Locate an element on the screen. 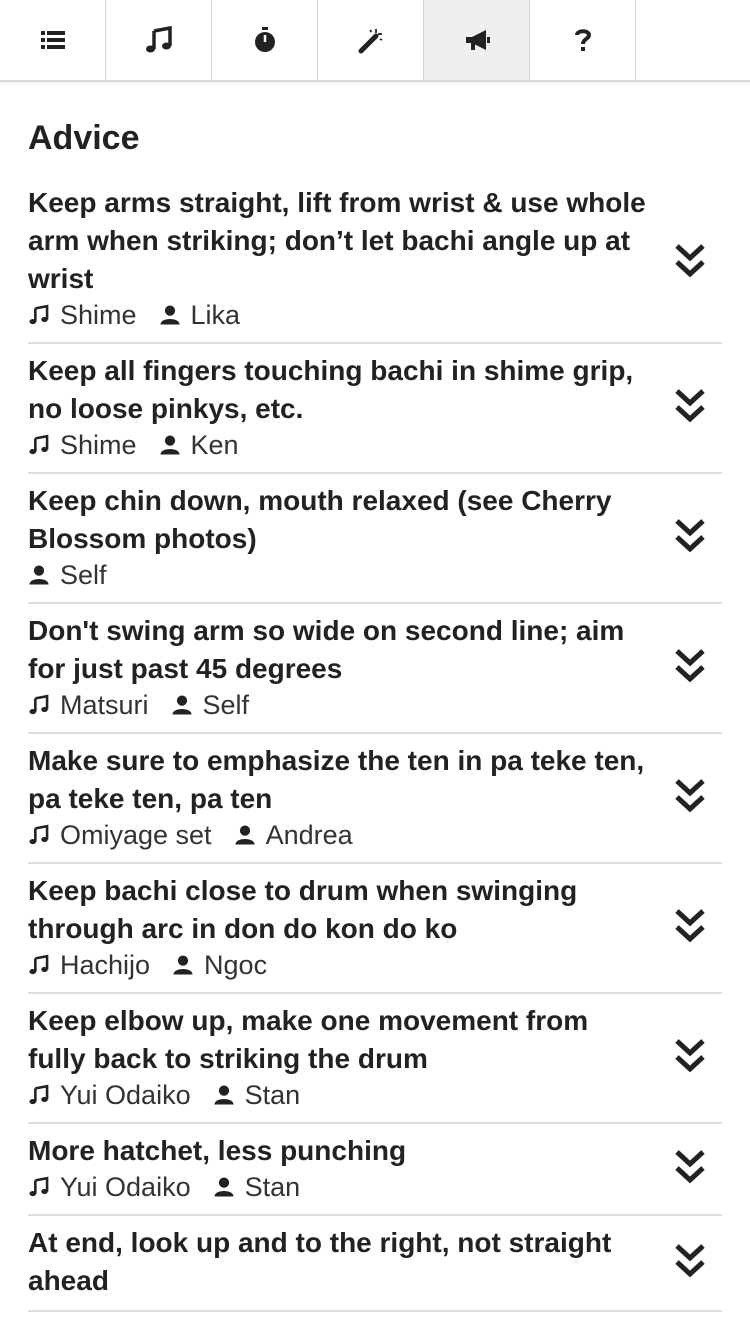 The image size is (750, 1333). song-tag: Omiyage set is located at coordinates (120, 835).